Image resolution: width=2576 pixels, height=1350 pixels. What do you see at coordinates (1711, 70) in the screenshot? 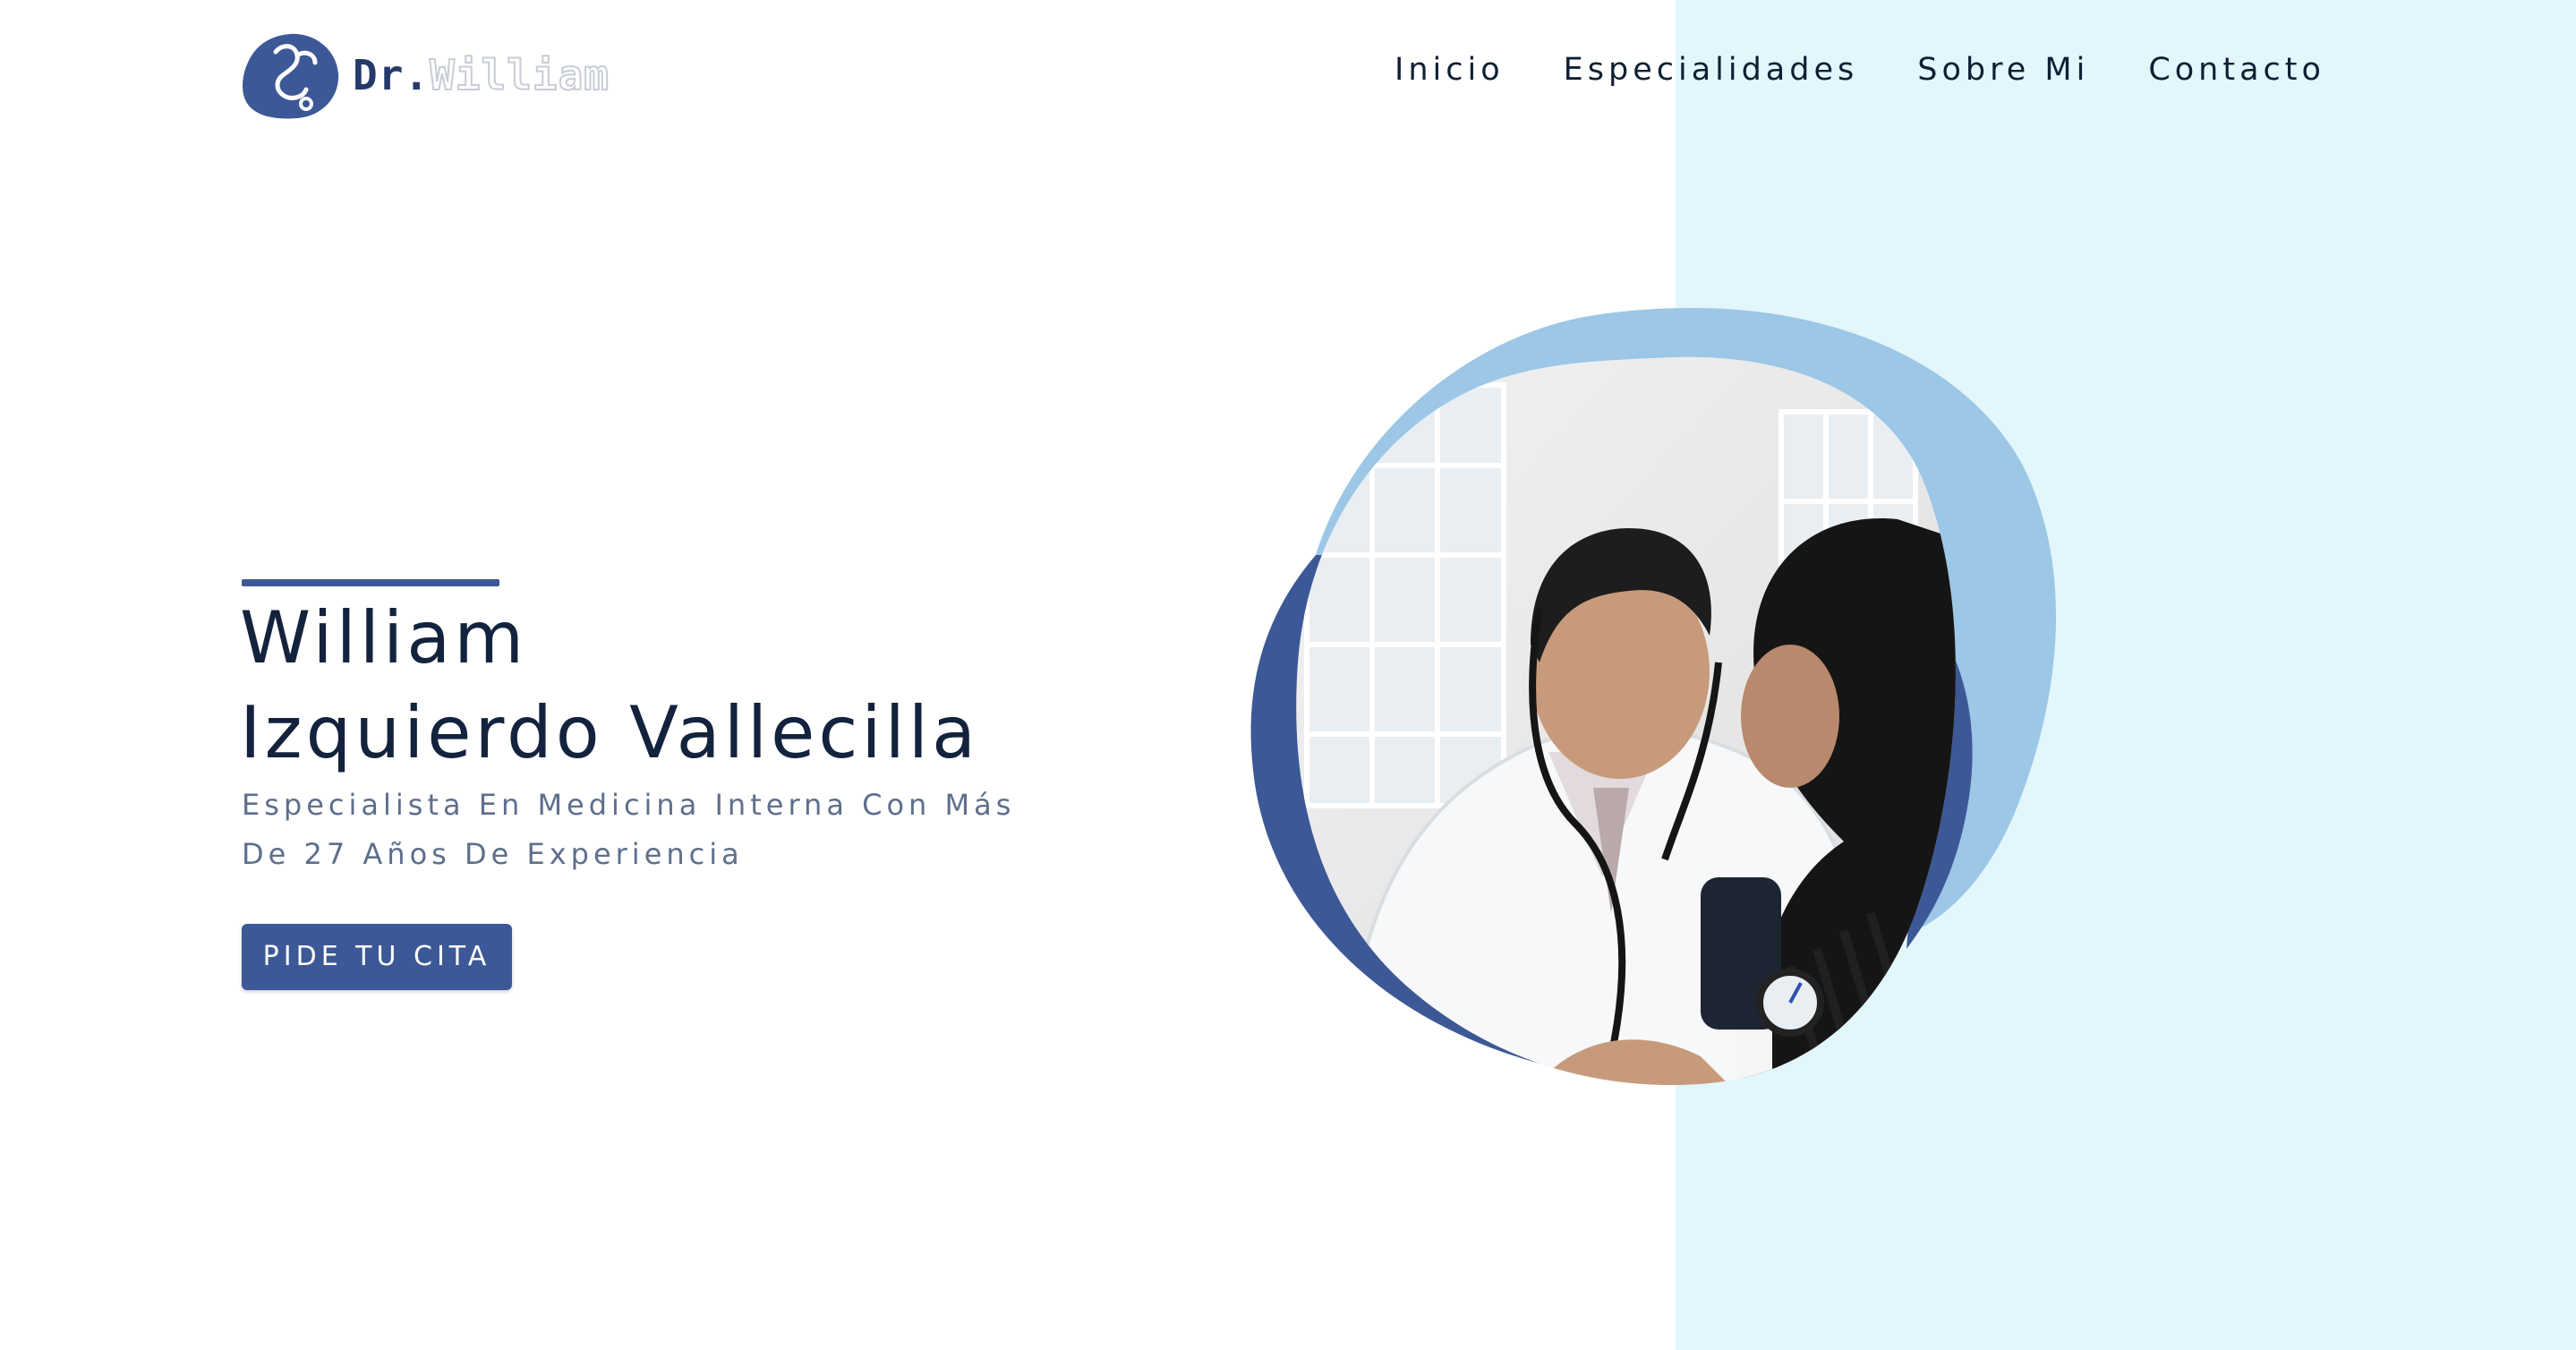
I see `nav-item-especialidades: Especialidades` at bounding box center [1711, 70].